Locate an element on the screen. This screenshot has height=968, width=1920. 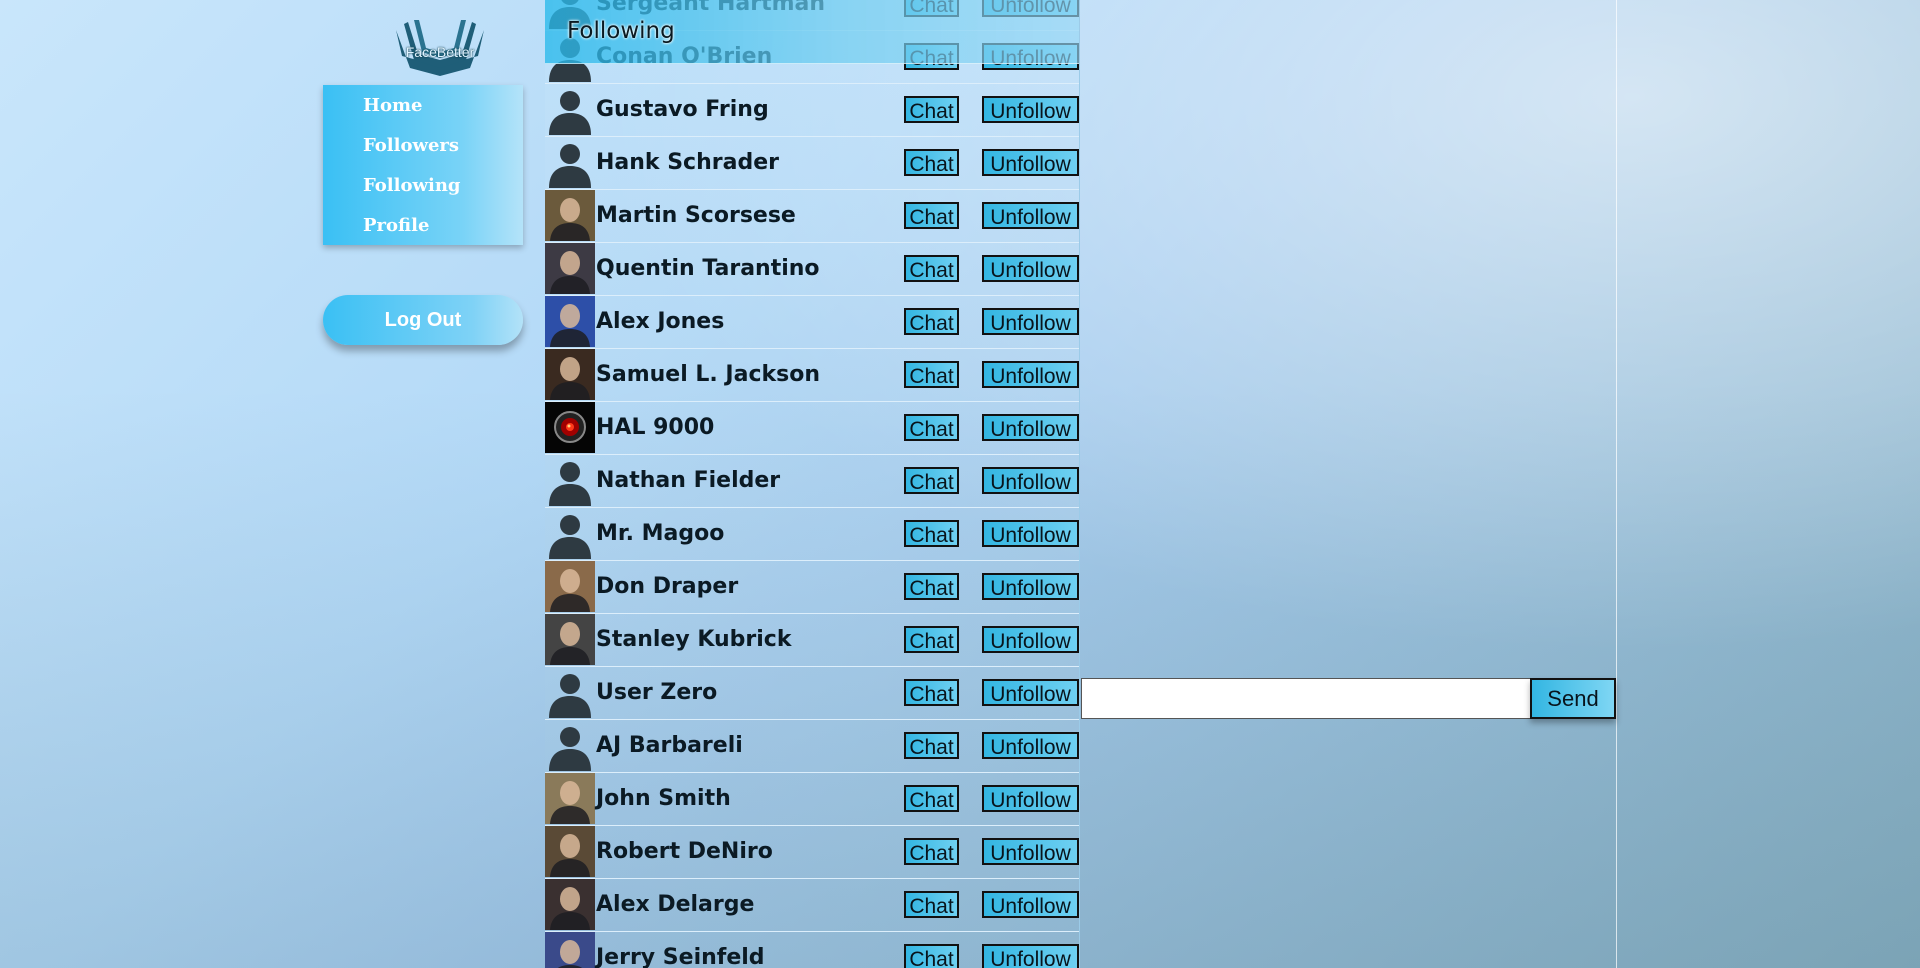
following-row: Hank Schrader Chat Unfollow is located at coordinates (812, 163).